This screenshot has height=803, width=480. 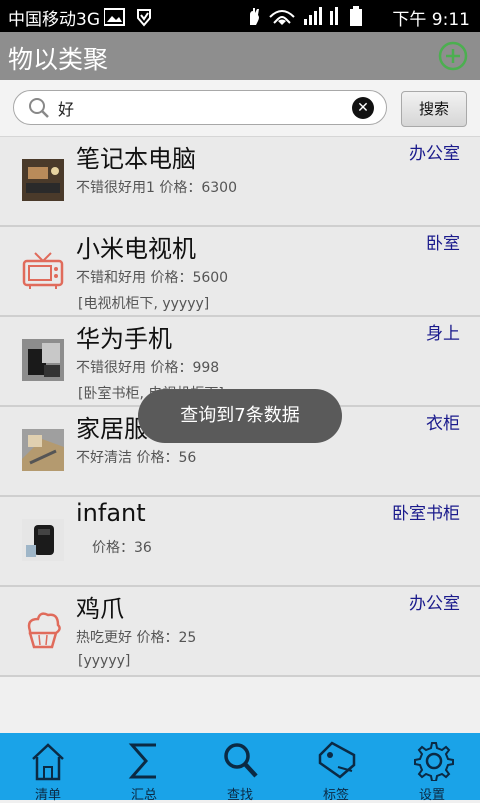 What do you see at coordinates (156, 188) in the screenshot?
I see `item-detail: 不错很好用1 价格：6300` at bounding box center [156, 188].